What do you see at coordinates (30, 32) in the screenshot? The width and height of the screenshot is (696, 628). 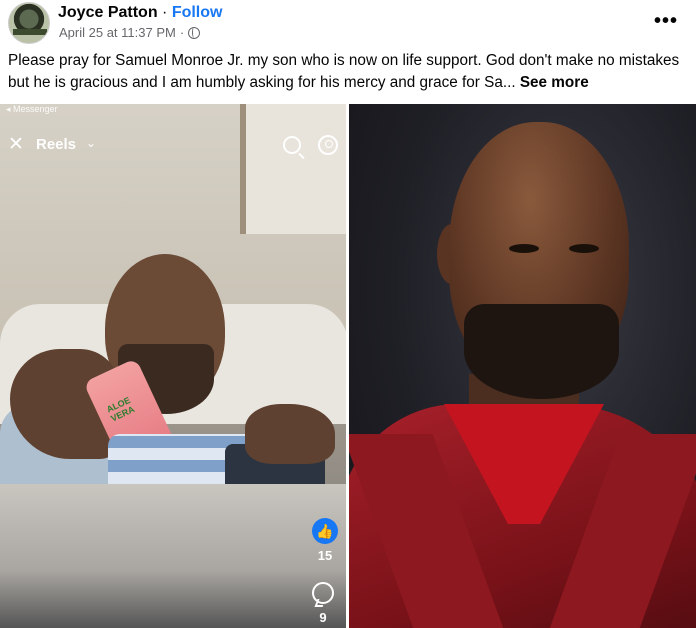 I see `avatar-band` at bounding box center [30, 32].